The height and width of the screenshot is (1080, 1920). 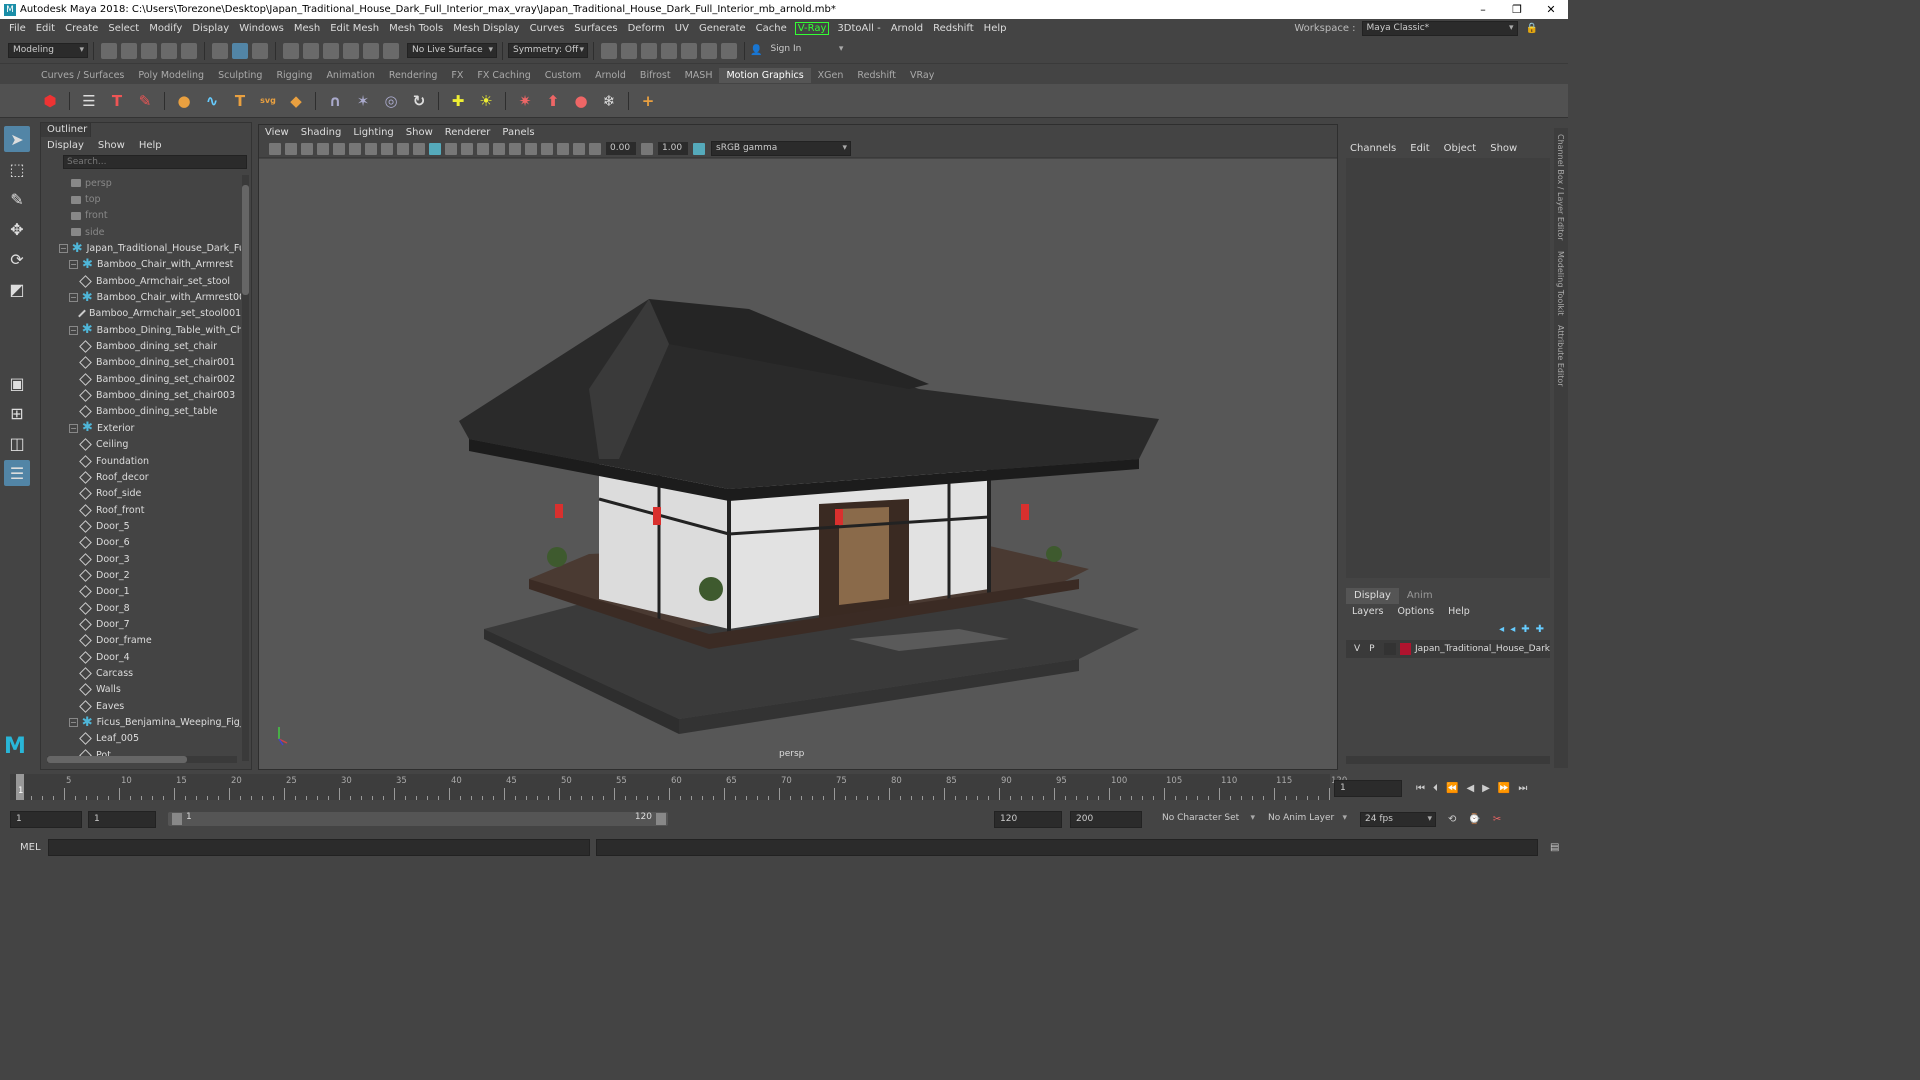 What do you see at coordinates (15, 746) in the screenshot?
I see `maya-m-icon: M` at bounding box center [15, 746].